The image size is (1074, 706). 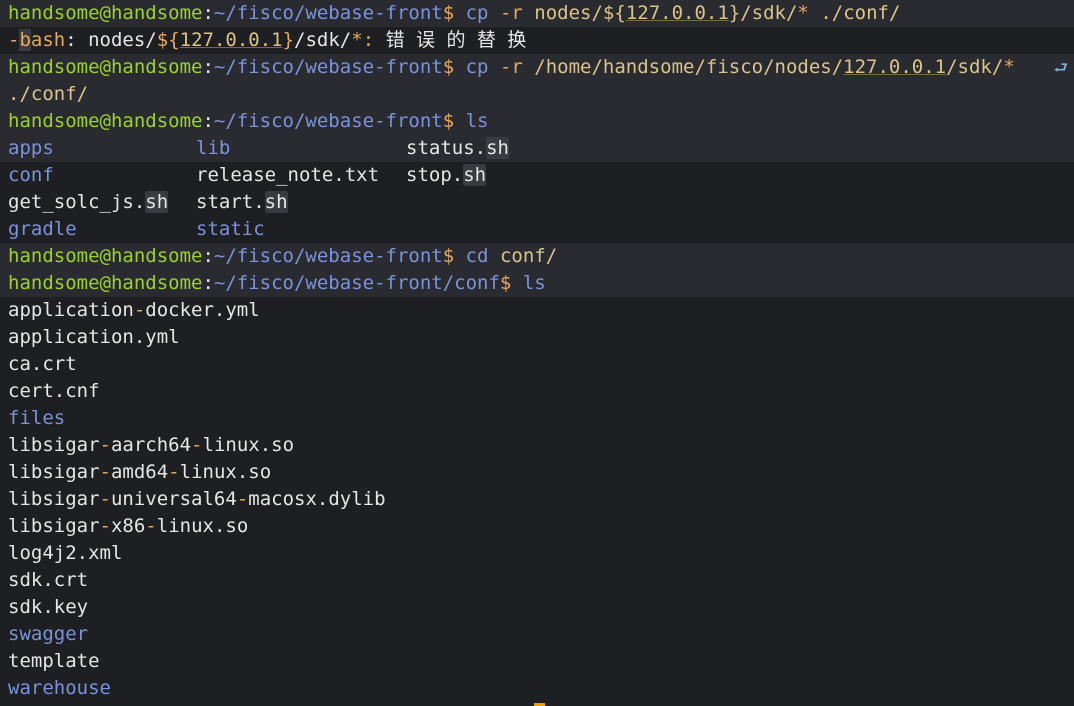 What do you see at coordinates (94, 337) in the screenshot?
I see `file-entry: application.yml` at bounding box center [94, 337].